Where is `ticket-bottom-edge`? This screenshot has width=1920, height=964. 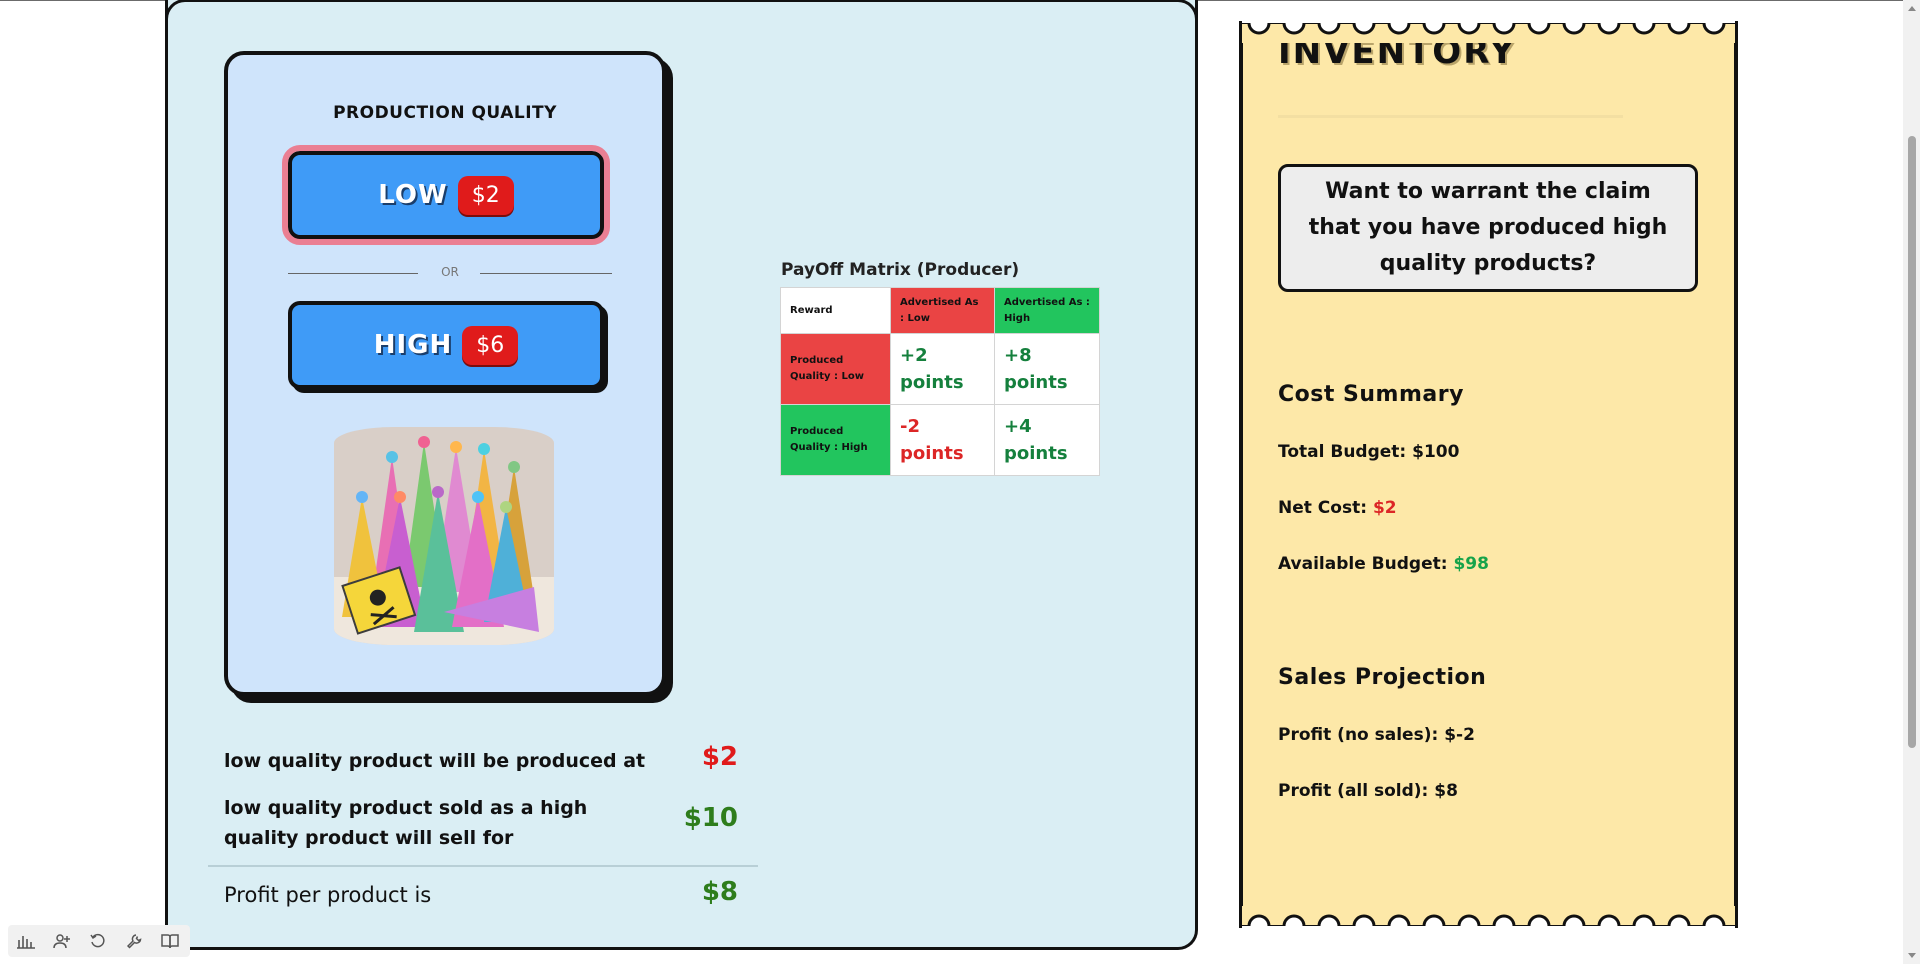
ticket-bottom-edge is located at coordinates (1488, 917).